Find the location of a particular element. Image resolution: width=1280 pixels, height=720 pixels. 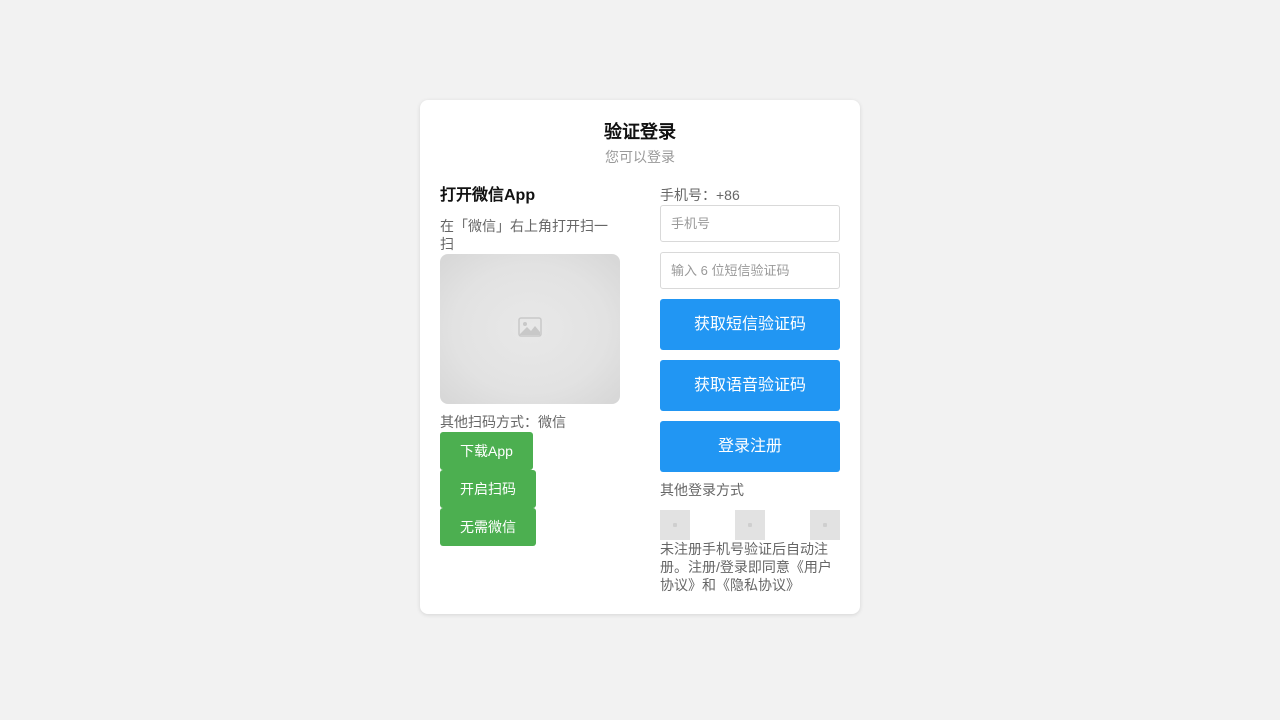

login-method-2-icon is located at coordinates (750, 525).